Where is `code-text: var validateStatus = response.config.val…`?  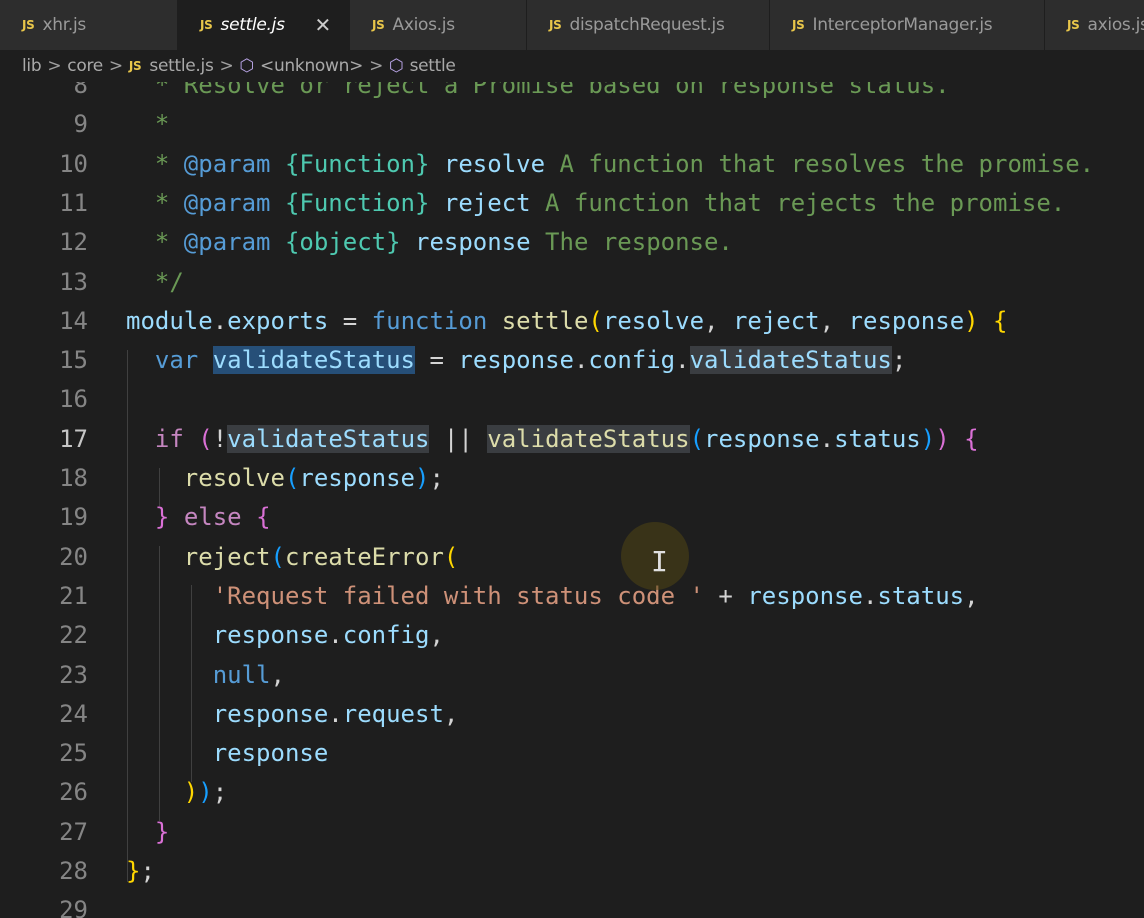
code-text: var validateStatus = response.config.val… is located at coordinates (516, 360).